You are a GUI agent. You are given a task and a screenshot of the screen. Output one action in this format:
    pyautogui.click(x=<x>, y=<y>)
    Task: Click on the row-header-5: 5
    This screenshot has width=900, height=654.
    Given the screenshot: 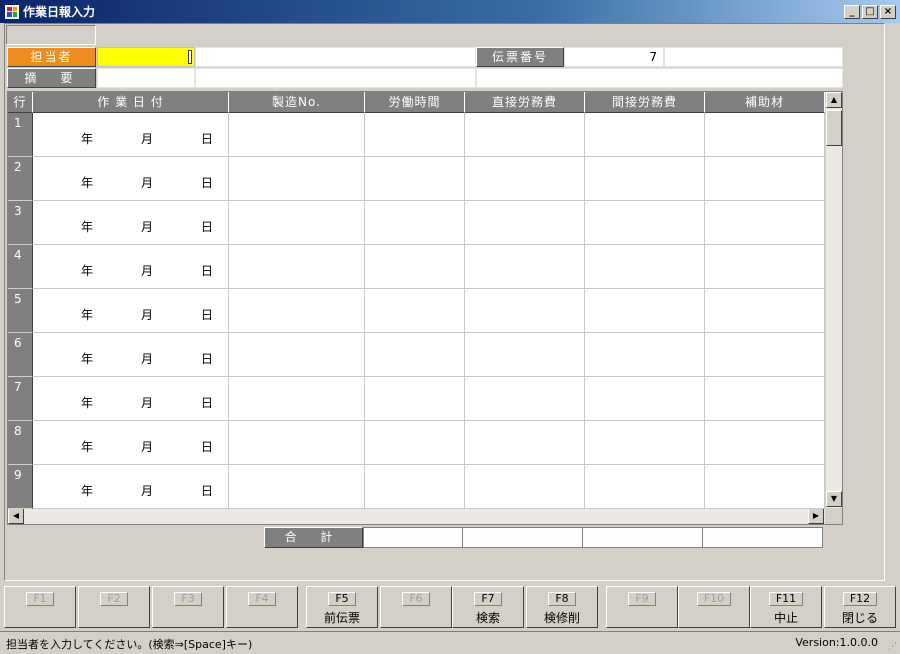 What is the action you would take?
    pyautogui.click(x=20, y=311)
    